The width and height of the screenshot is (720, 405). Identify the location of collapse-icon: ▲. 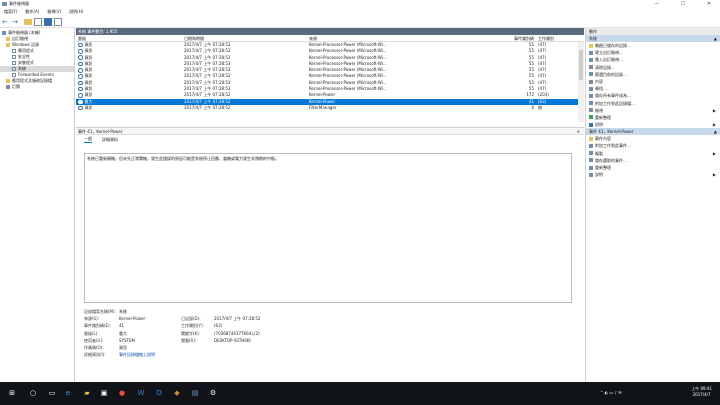
(715, 38).